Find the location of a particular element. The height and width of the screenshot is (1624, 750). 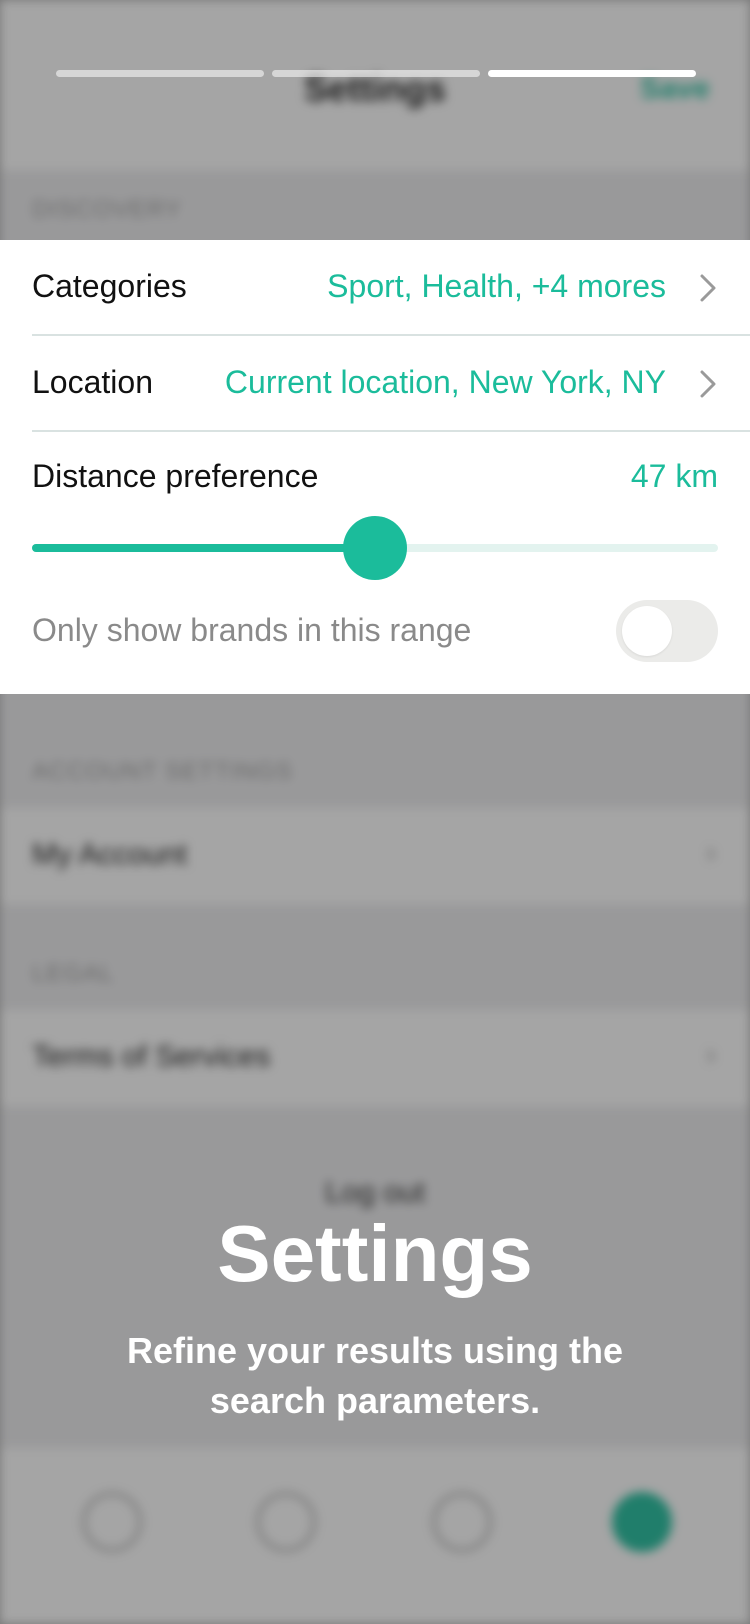

distance-preference-label: Distance preference is located at coordinates (175, 476).